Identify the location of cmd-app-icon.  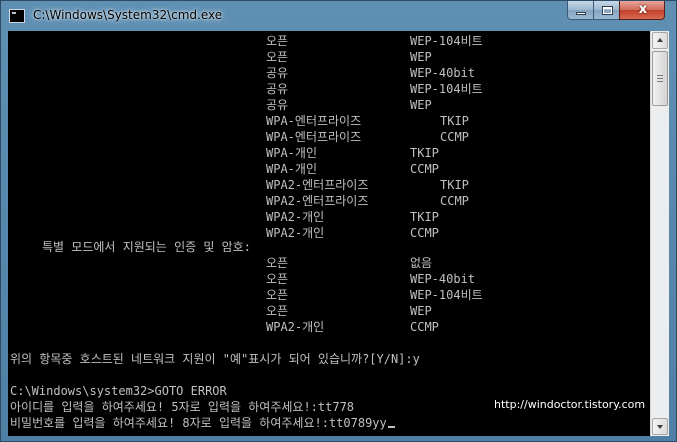
(17, 16).